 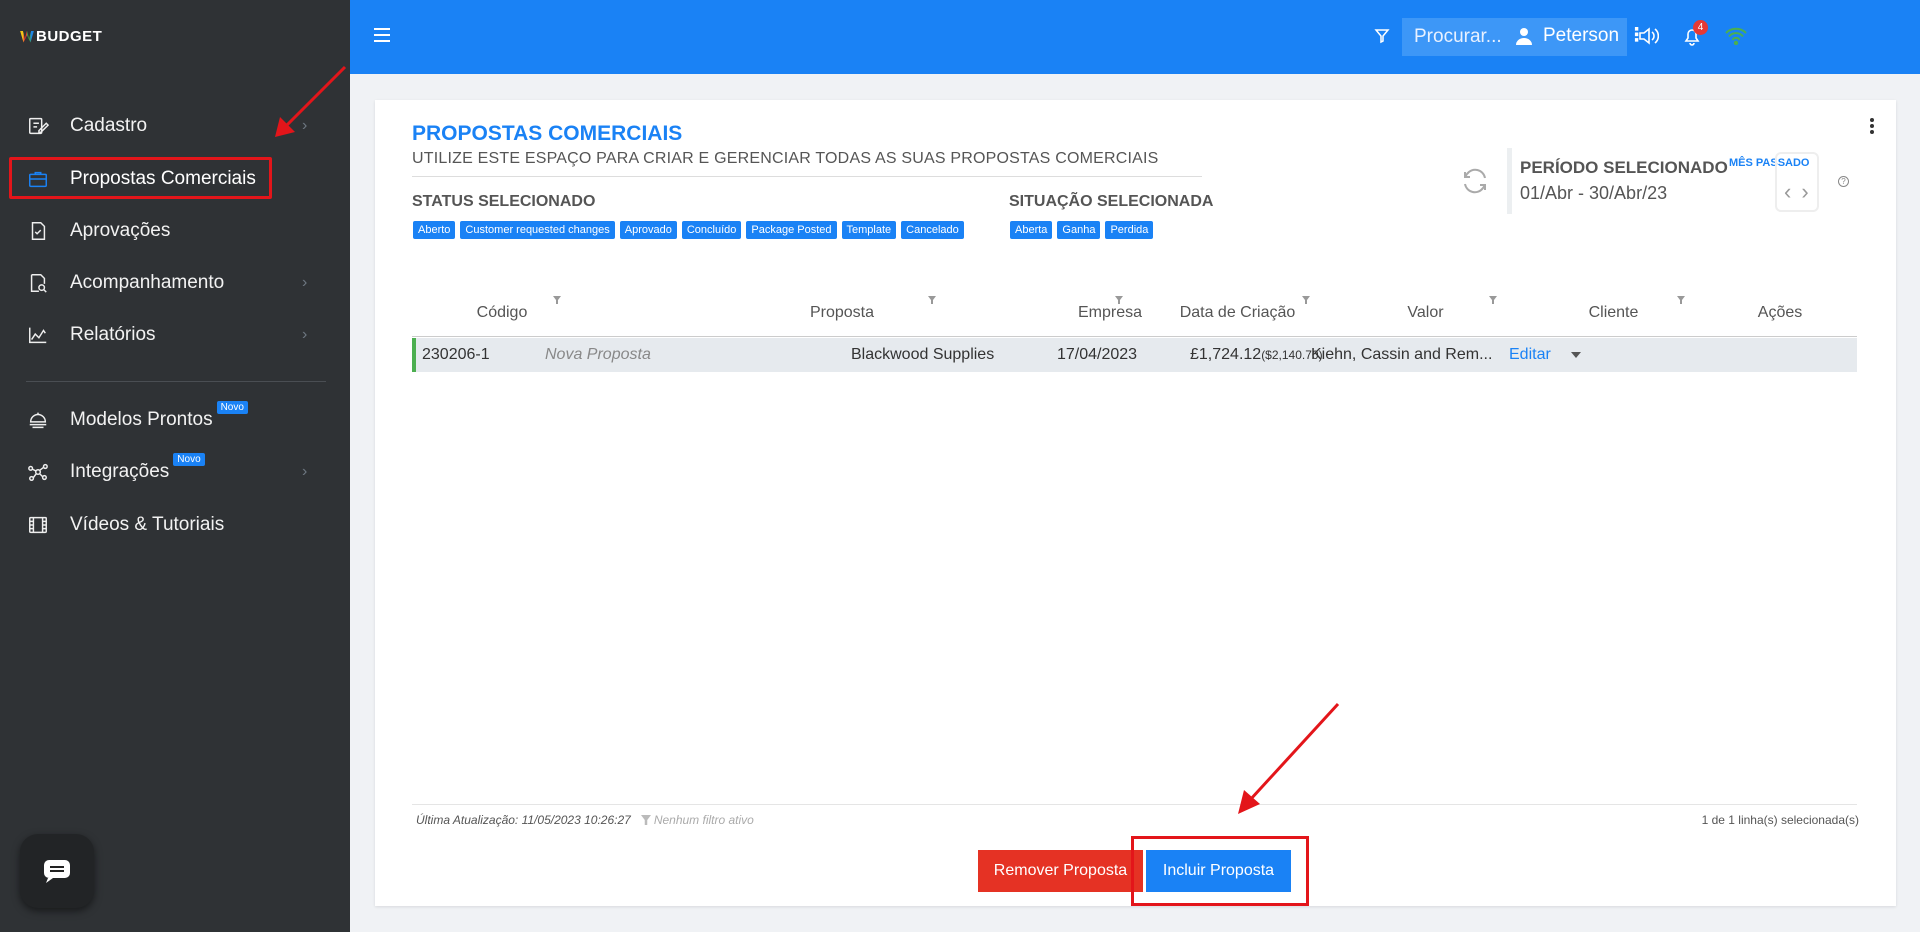 I want to click on help-icon: ?, so click(x=1843, y=181).